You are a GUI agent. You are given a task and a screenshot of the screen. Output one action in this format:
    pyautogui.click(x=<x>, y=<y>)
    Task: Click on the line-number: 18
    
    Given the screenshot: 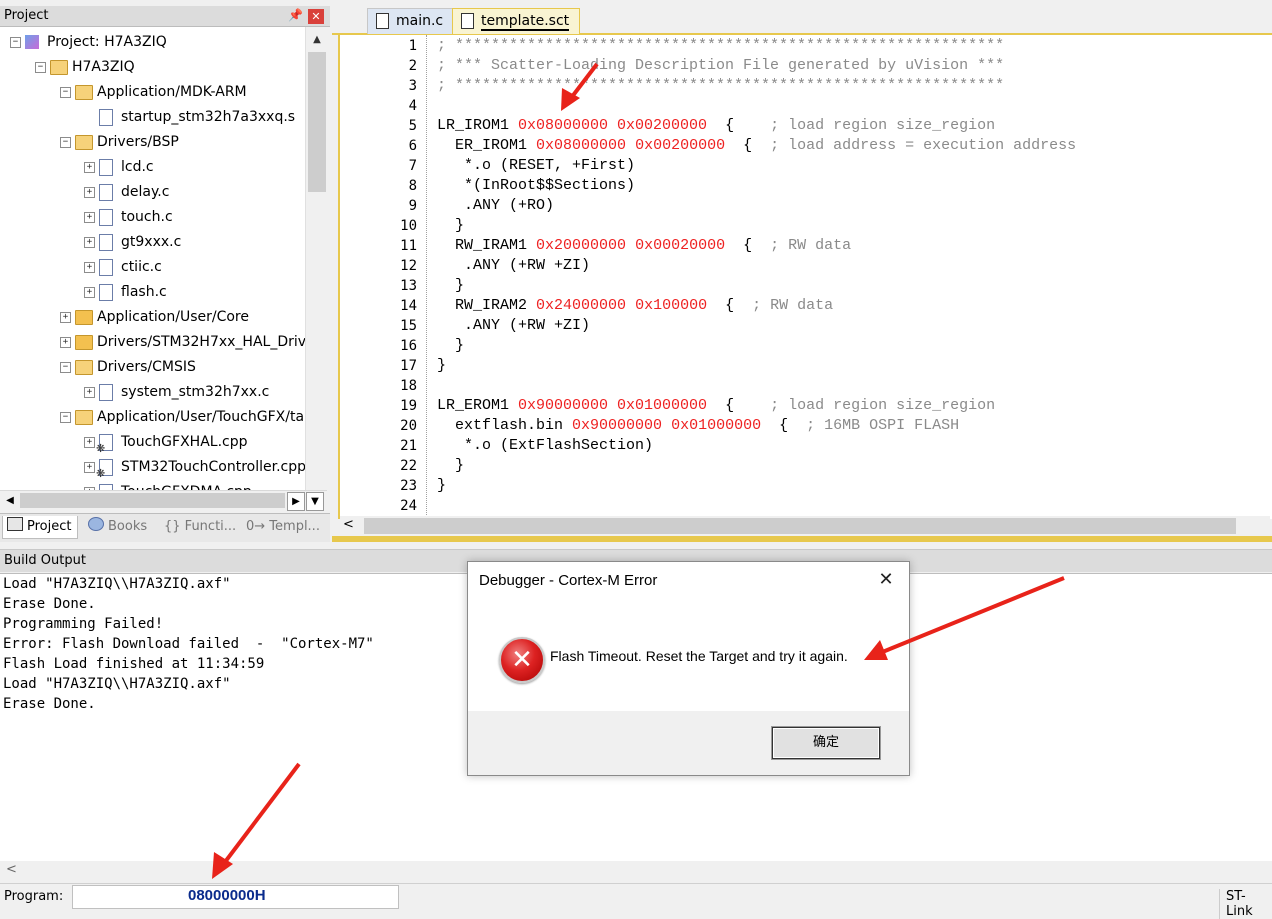 What is the action you would take?
    pyautogui.click(x=408, y=386)
    